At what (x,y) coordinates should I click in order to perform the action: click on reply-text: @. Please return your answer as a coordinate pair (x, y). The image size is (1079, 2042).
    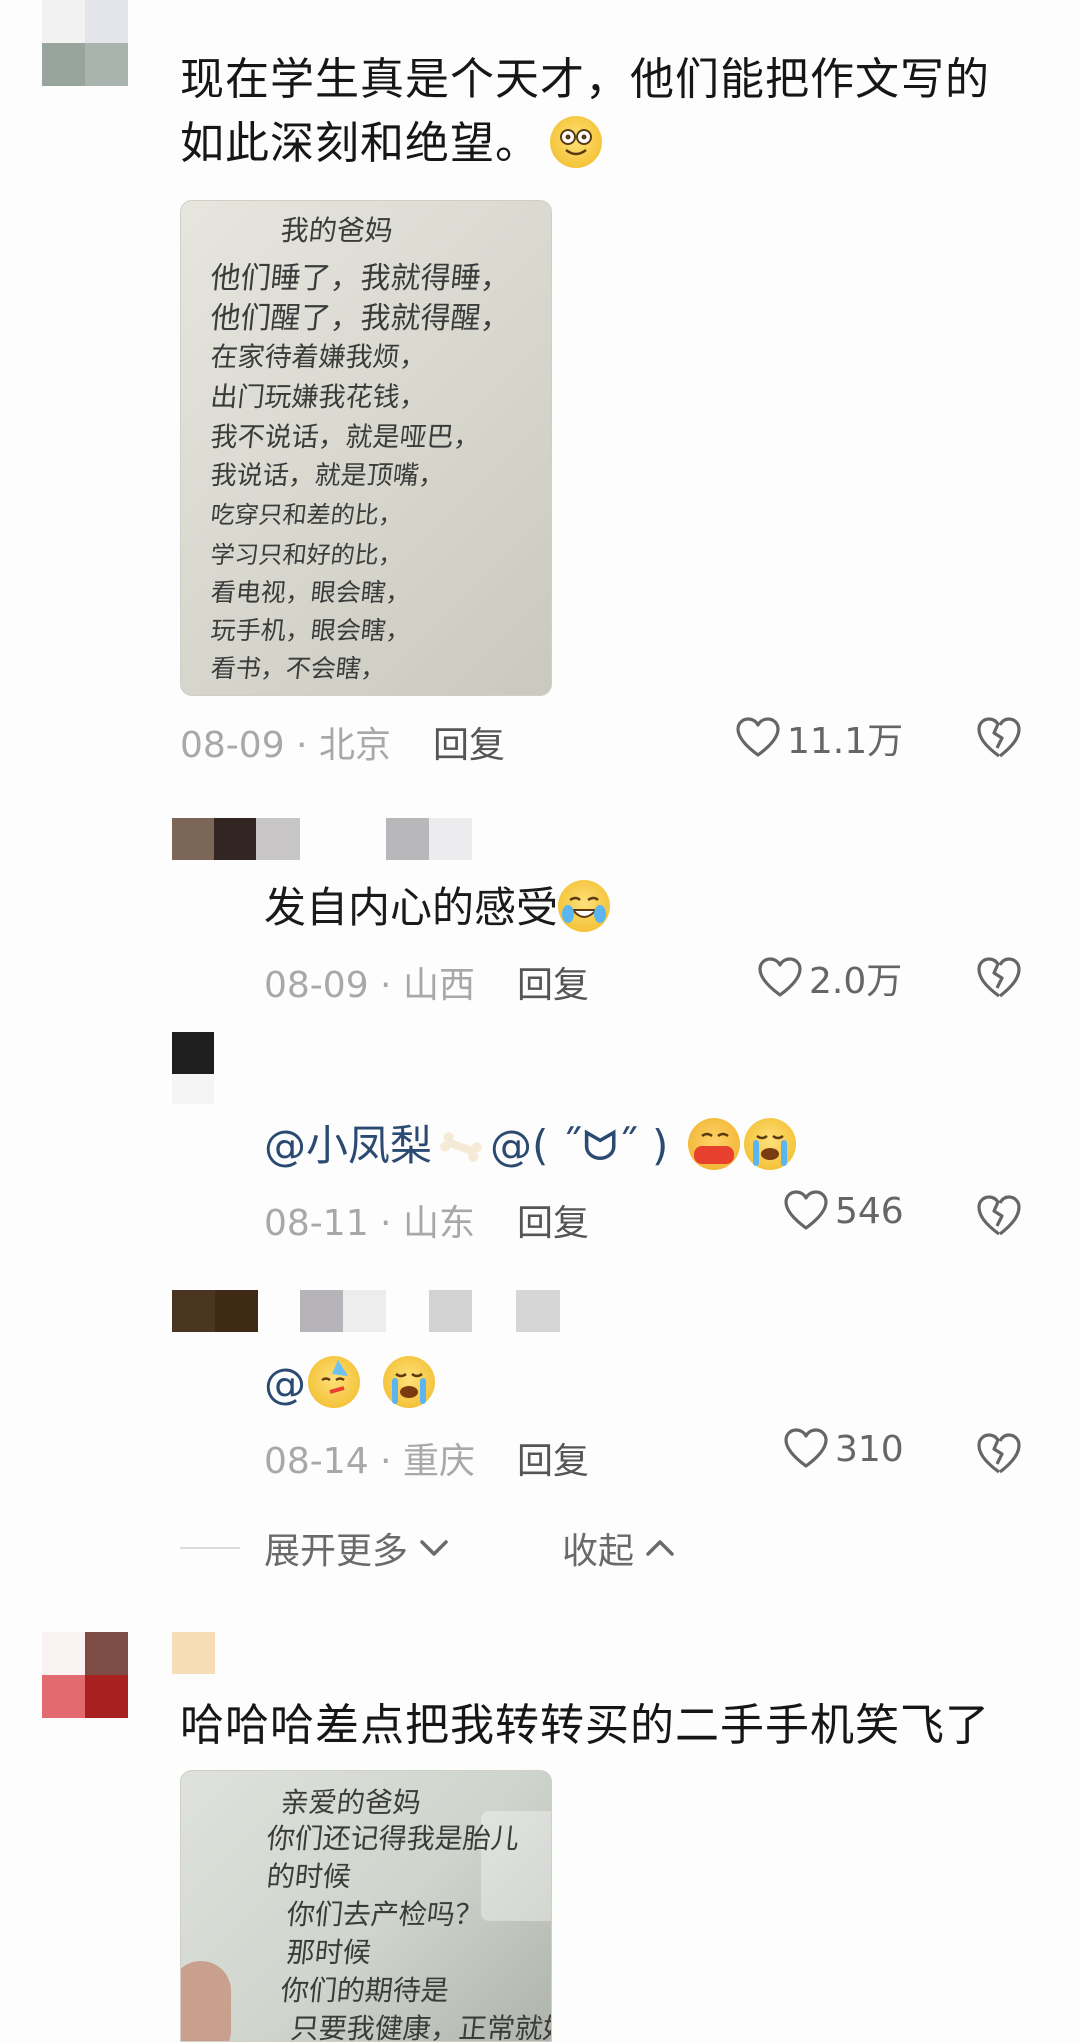
    Looking at the image, I should click on (350, 1384).